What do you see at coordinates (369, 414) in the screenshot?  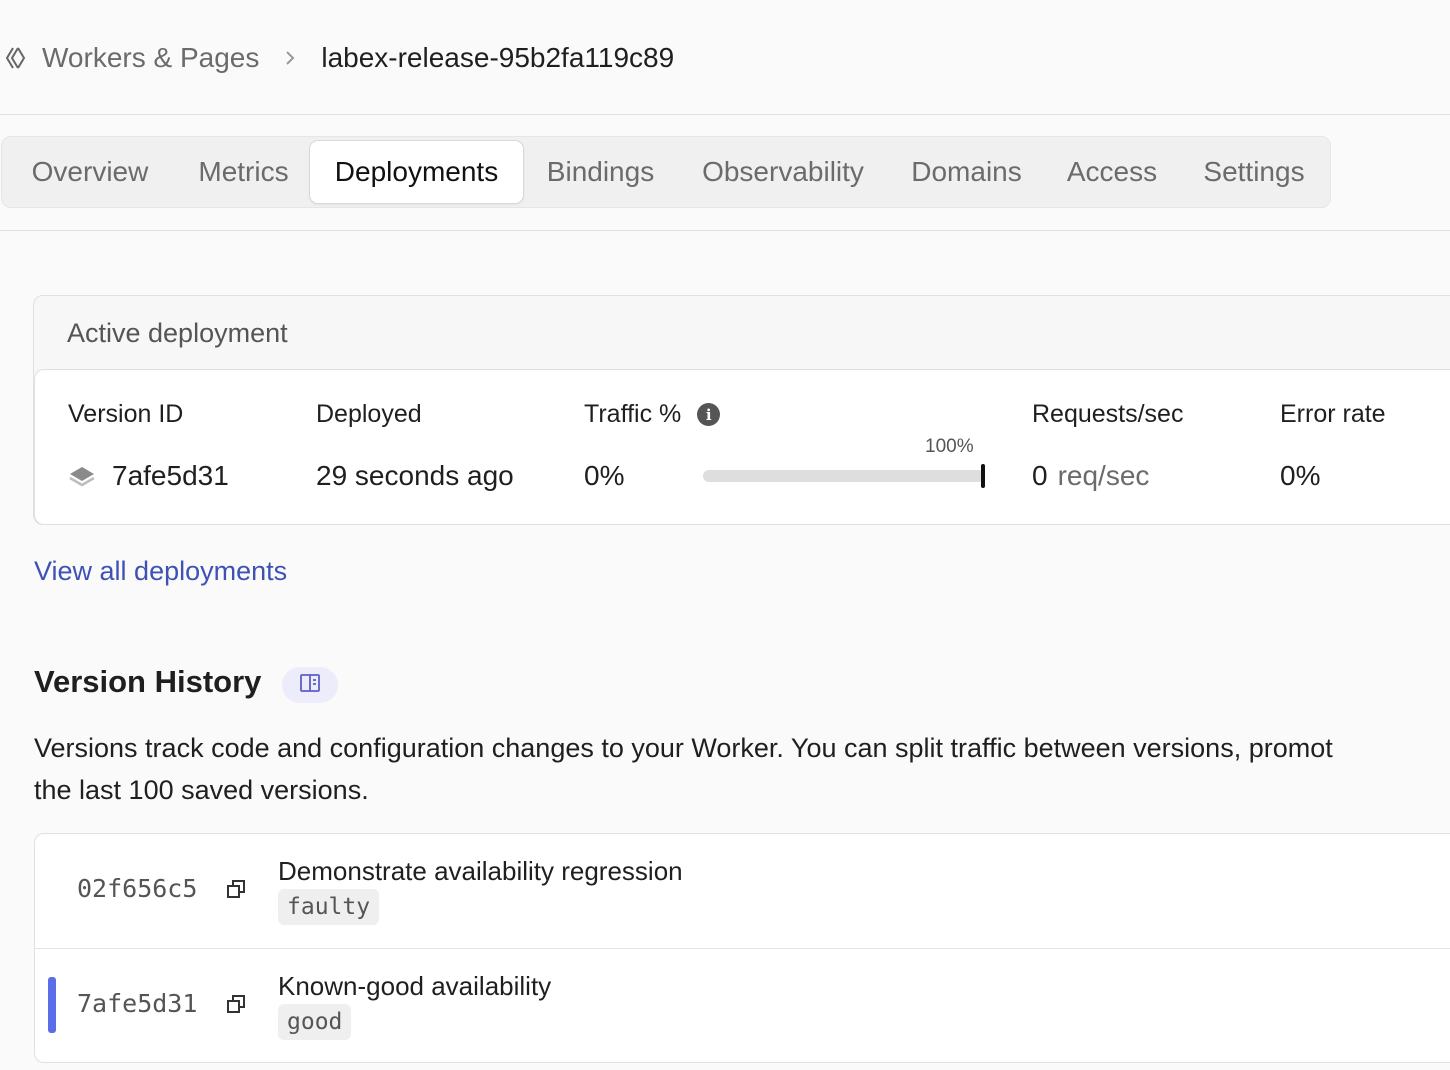 I see `header-deployed: Deployed` at bounding box center [369, 414].